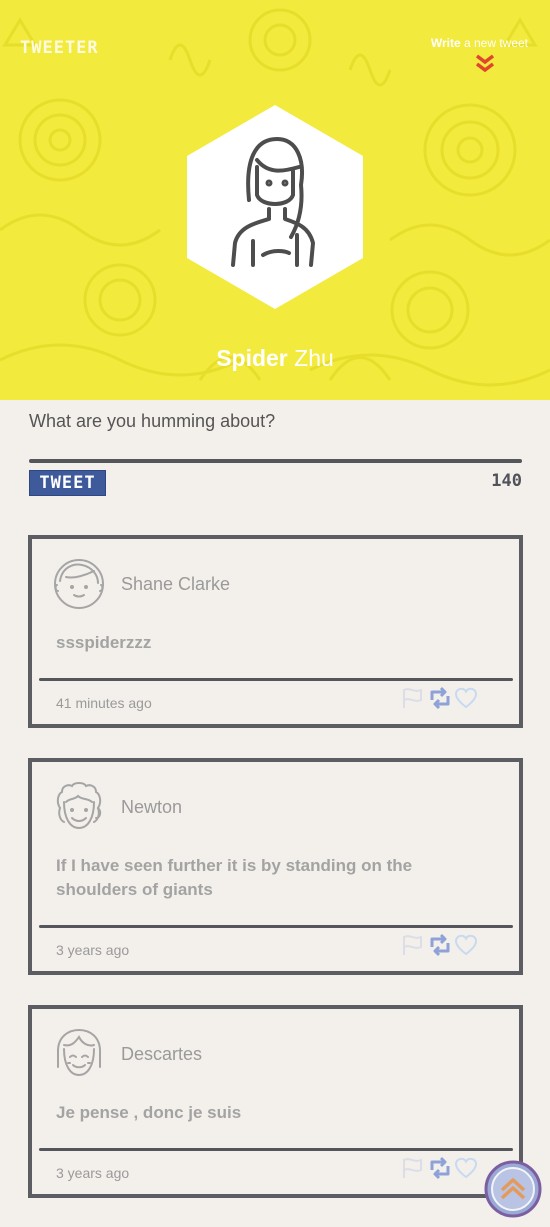 The height and width of the screenshot is (1227, 550). I want to click on man-avatar-icon, so click(79, 584).